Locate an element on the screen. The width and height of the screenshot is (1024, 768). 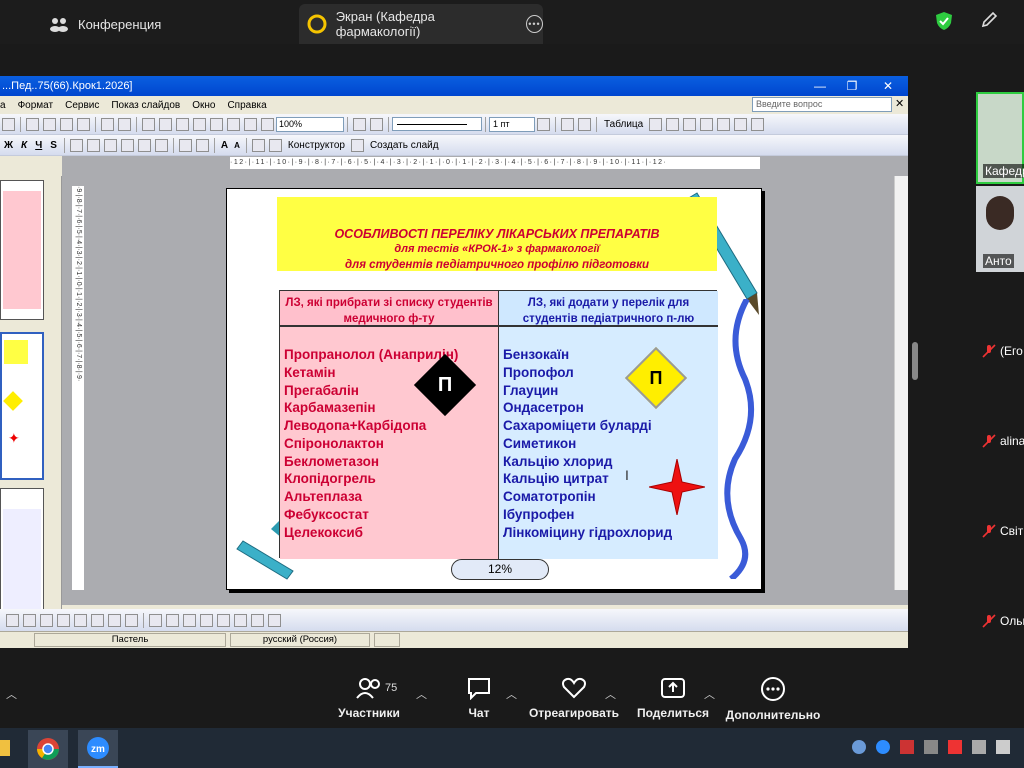
create-slide-button: Создать слайд is located at coordinates (404, 145).